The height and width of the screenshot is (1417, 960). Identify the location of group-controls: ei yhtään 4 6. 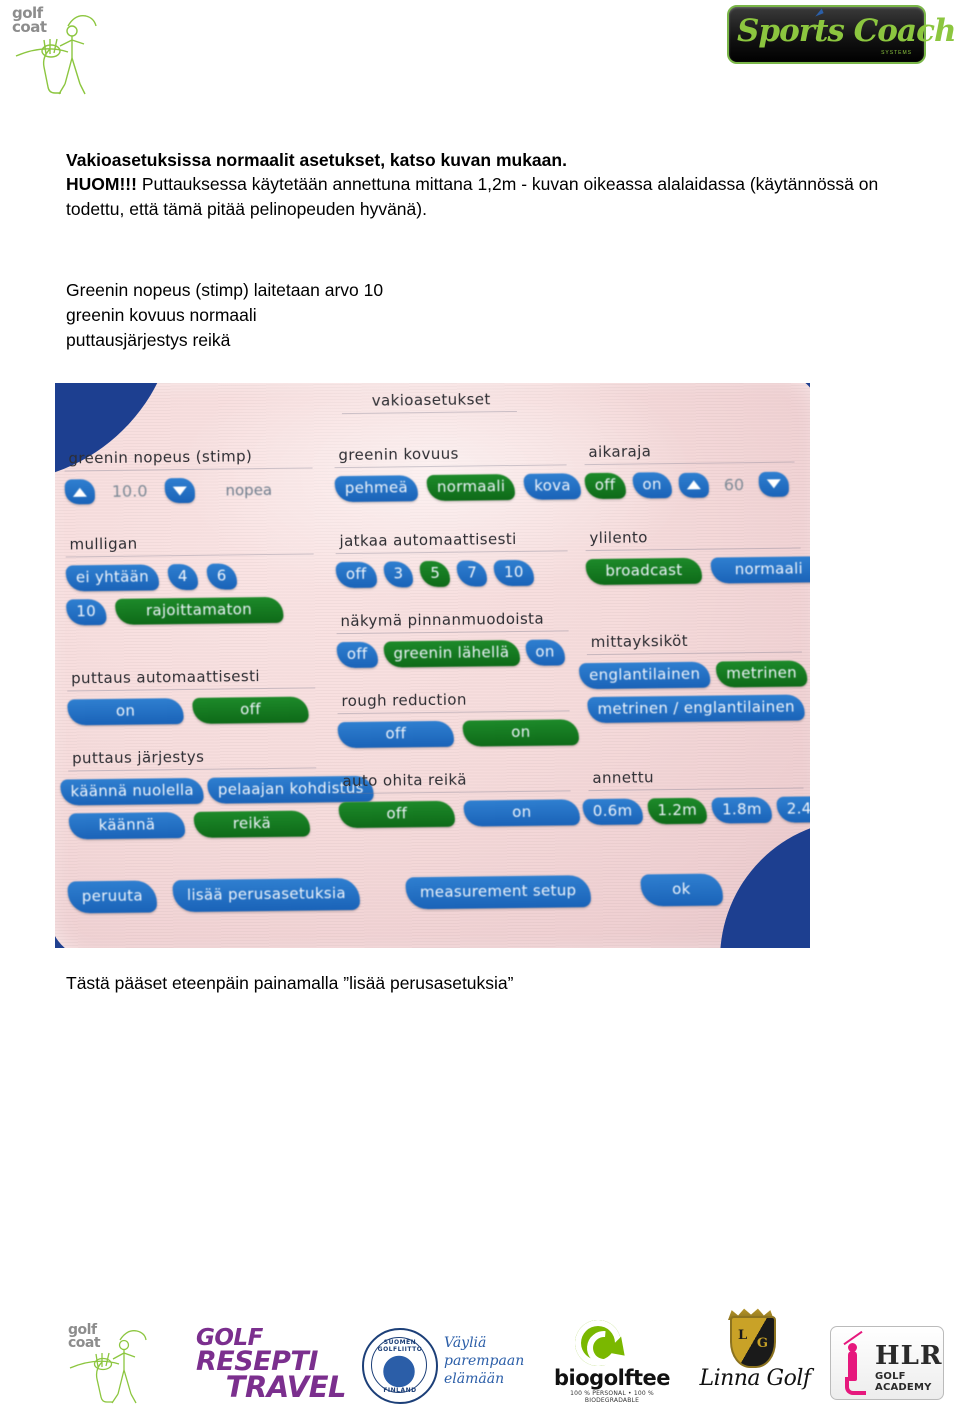
(189, 577).